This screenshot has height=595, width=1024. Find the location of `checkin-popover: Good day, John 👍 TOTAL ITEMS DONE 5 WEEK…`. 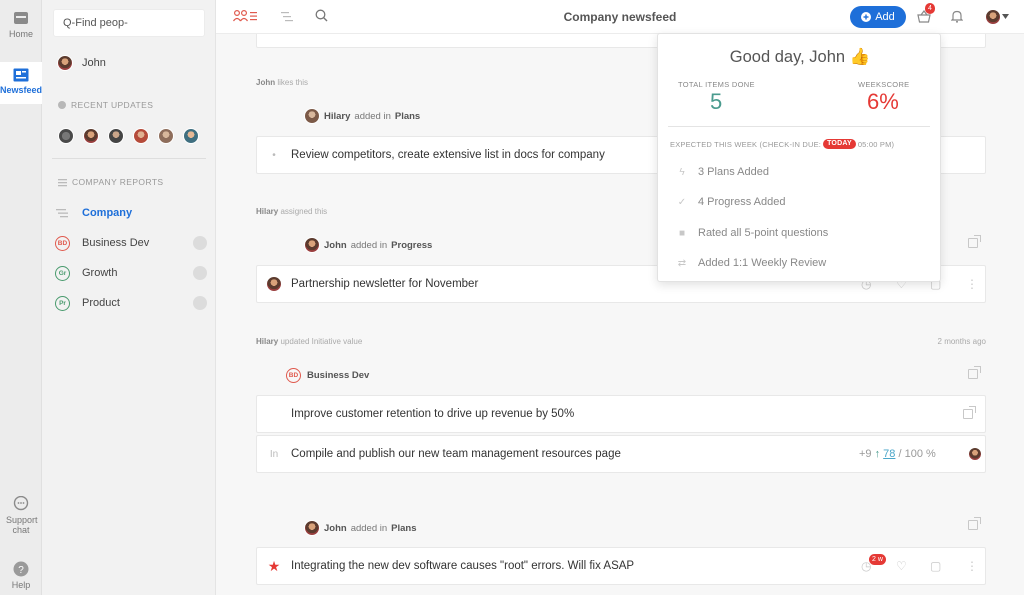

checkin-popover: Good day, John 👍 TOTAL ITEMS DONE 5 WEEK… is located at coordinates (799, 157).